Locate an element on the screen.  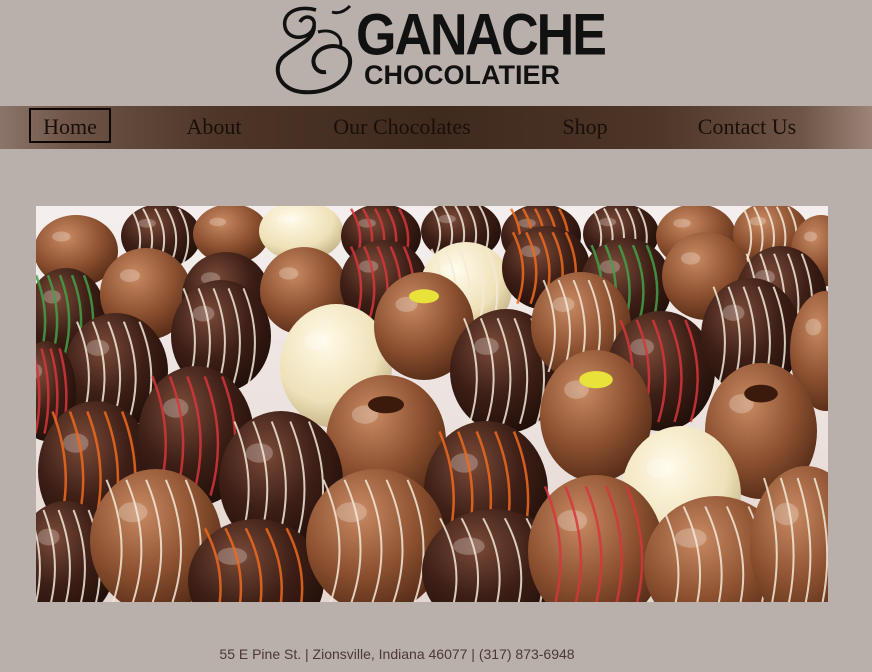
nav-home: Home is located at coordinates (70, 125).